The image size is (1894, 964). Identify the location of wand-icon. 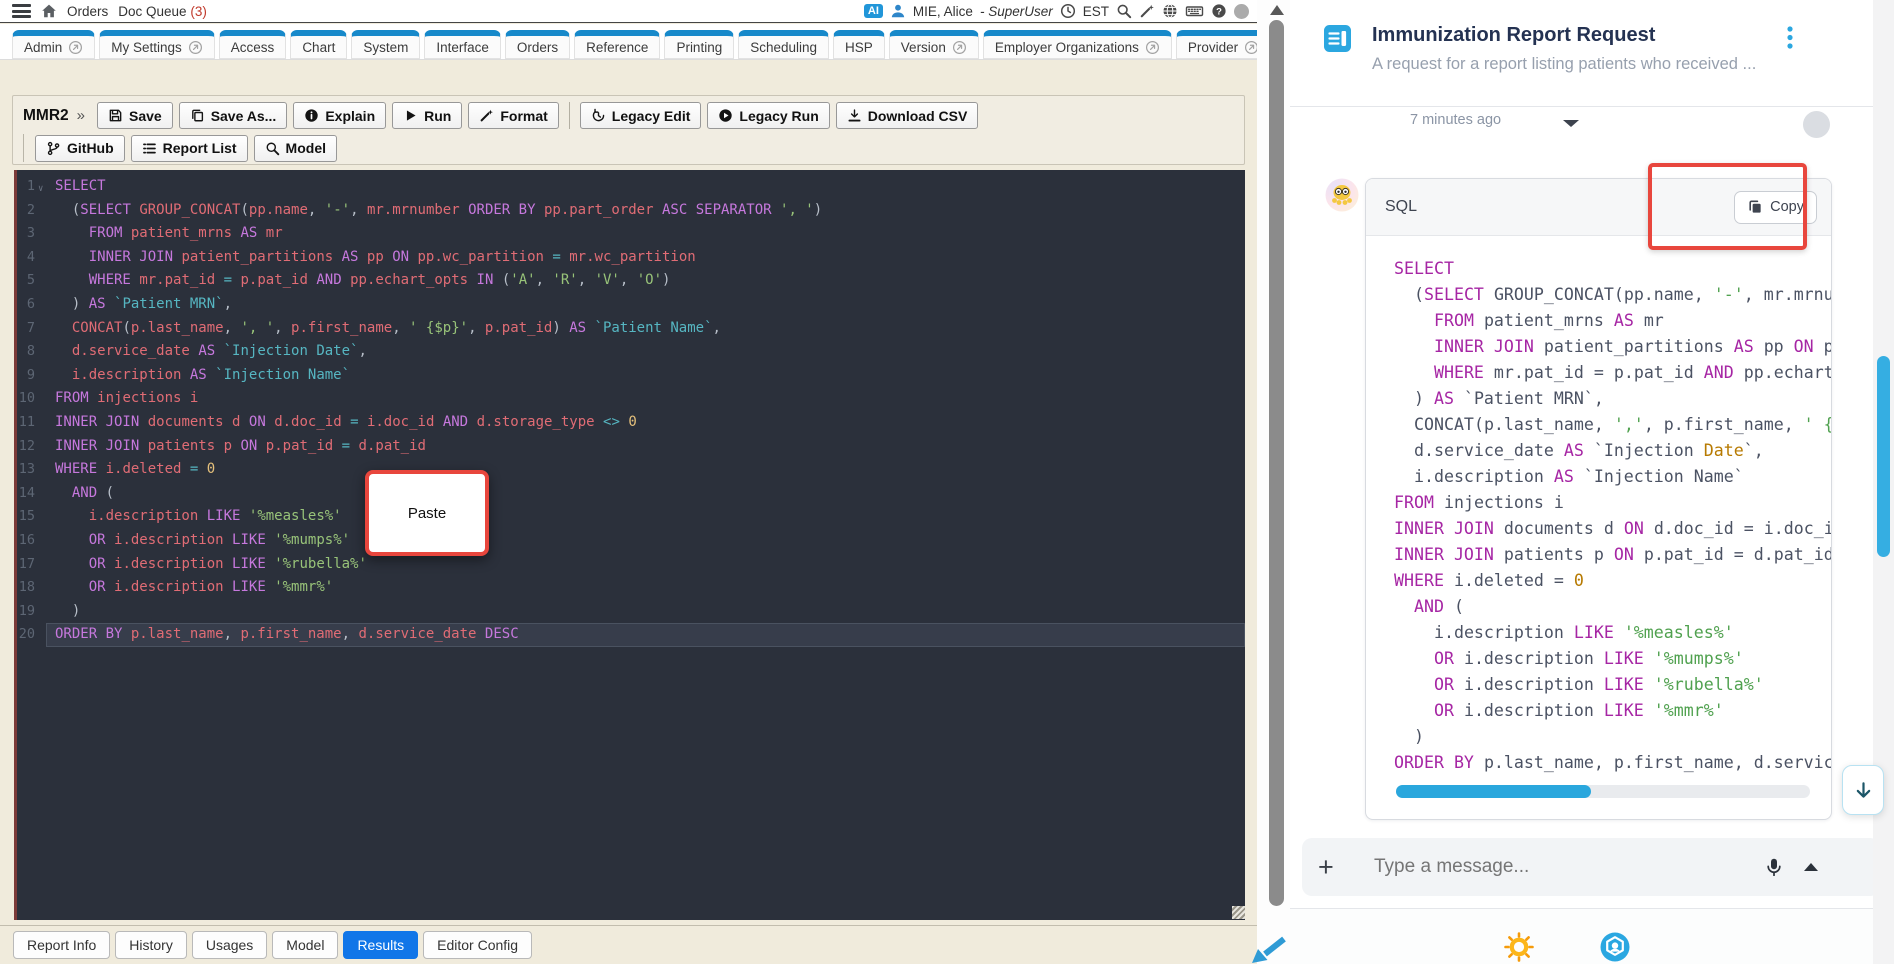
(1147, 11).